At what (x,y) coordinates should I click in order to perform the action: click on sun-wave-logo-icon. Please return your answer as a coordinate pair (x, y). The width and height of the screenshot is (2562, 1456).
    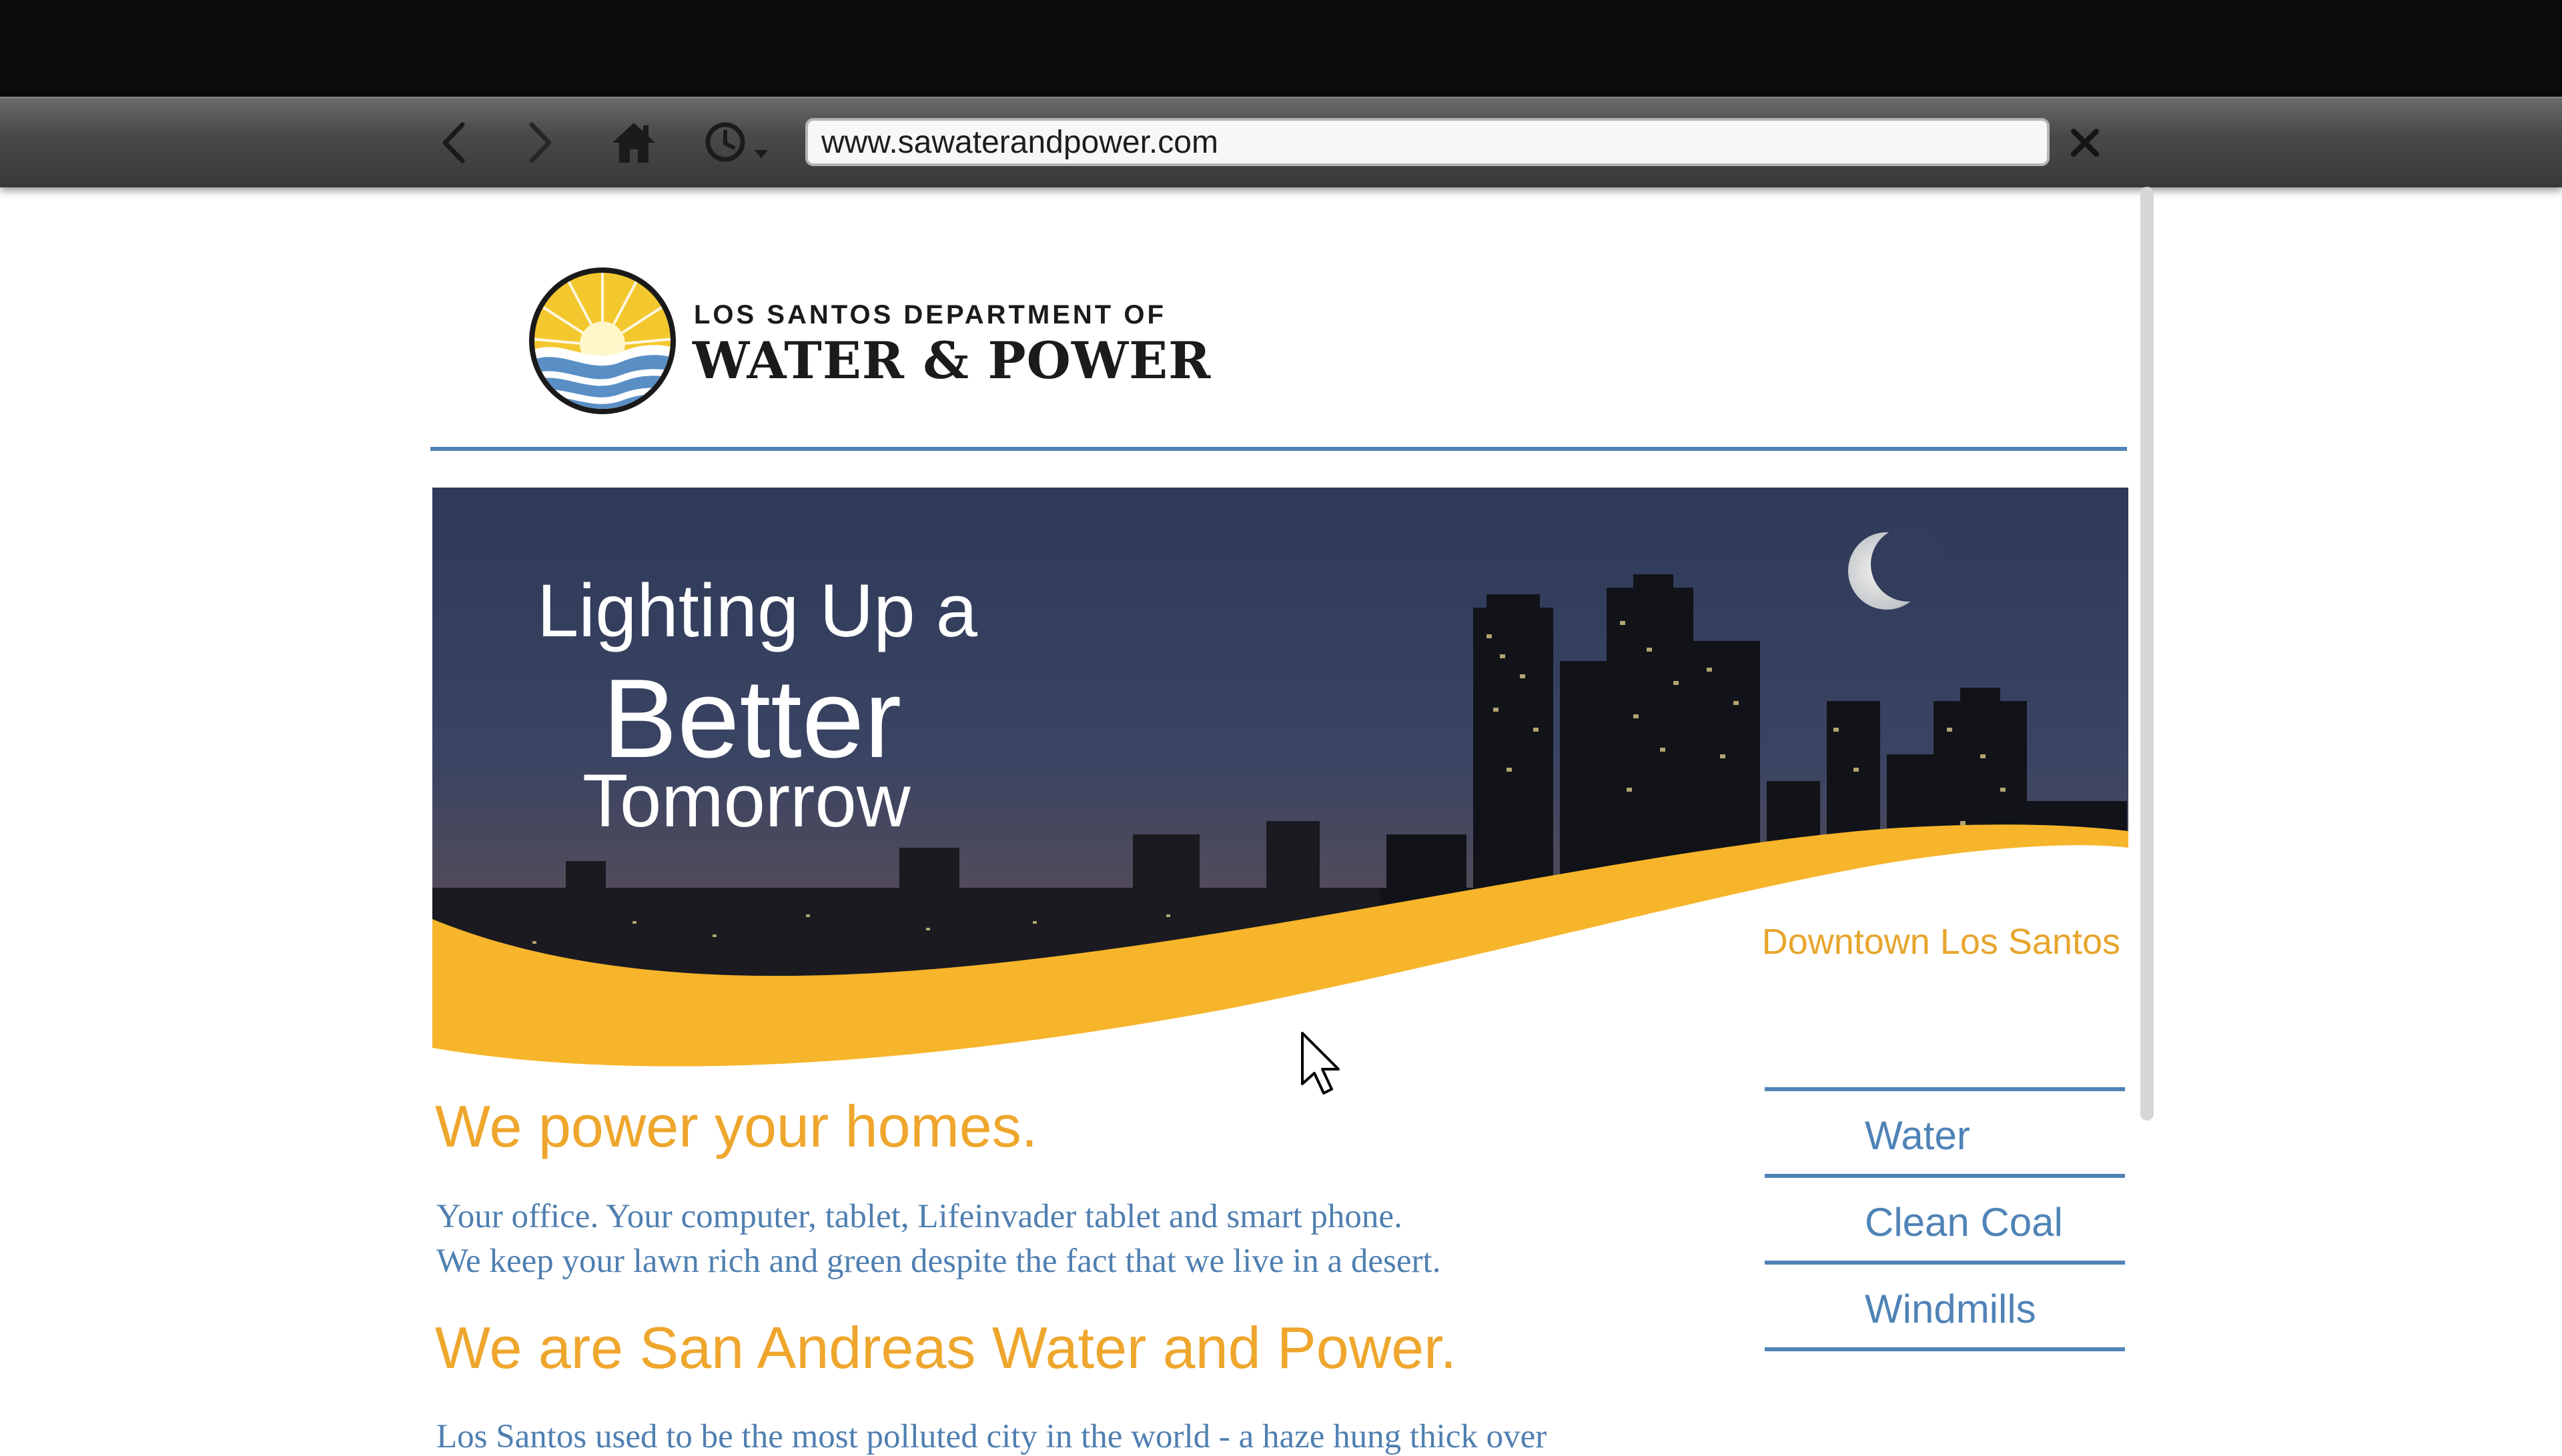
    Looking at the image, I should click on (603, 340).